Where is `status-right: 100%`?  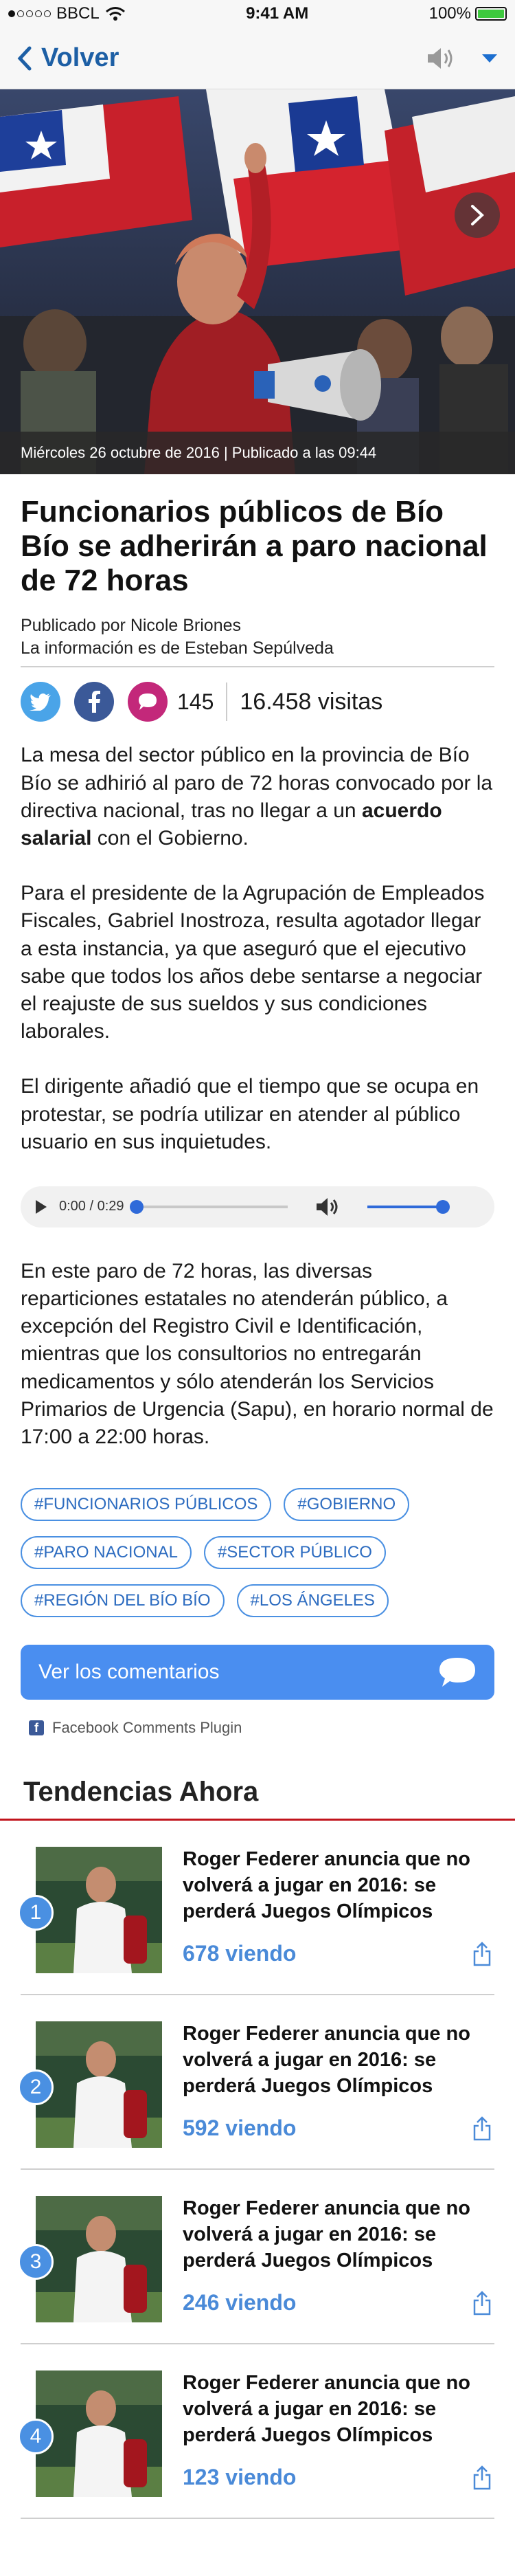
status-right: 100% is located at coordinates (468, 13).